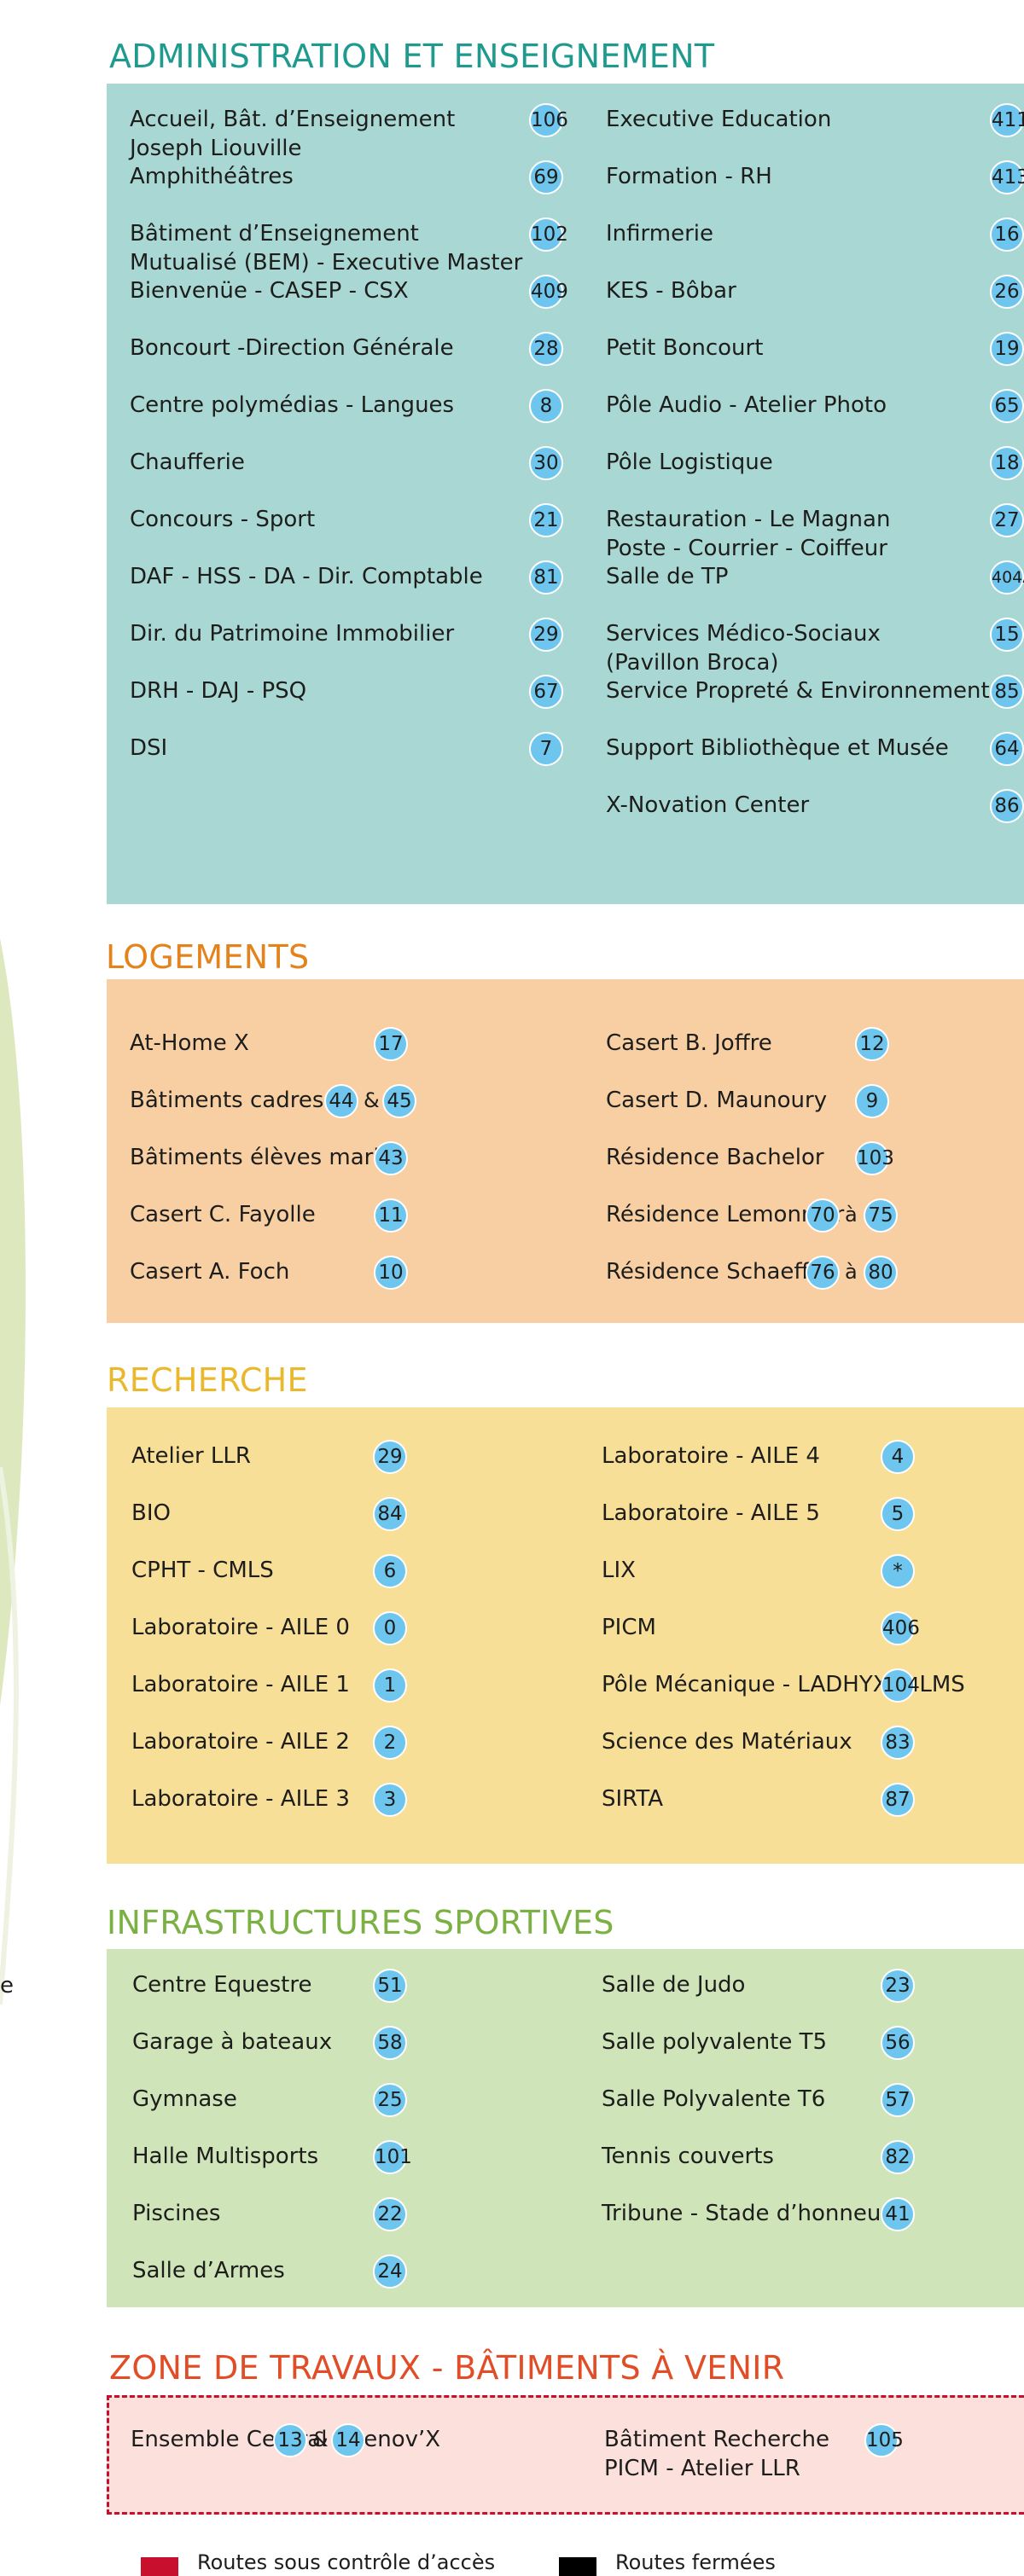 The image size is (1024, 2576). What do you see at coordinates (898, 1457) in the screenshot?
I see `building-number-badge: 4` at bounding box center [898, 1457].